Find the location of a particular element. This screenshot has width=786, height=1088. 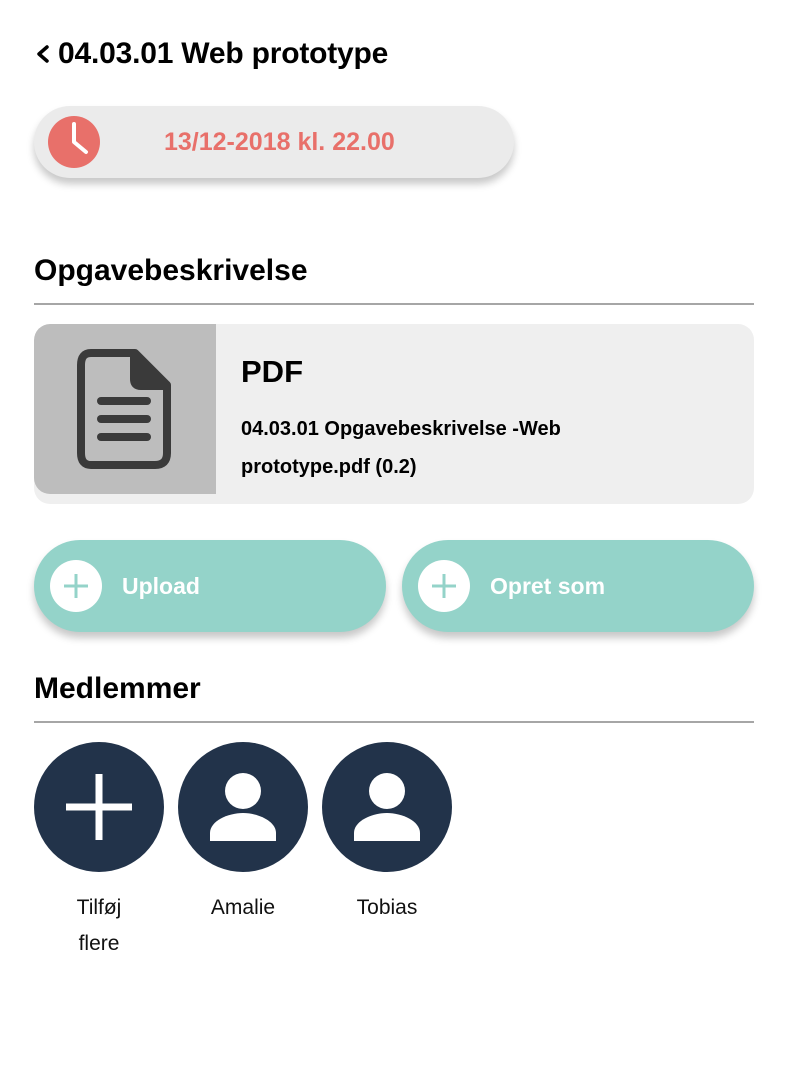

create-as-button: Opret som is located at coordinates (578, 586).